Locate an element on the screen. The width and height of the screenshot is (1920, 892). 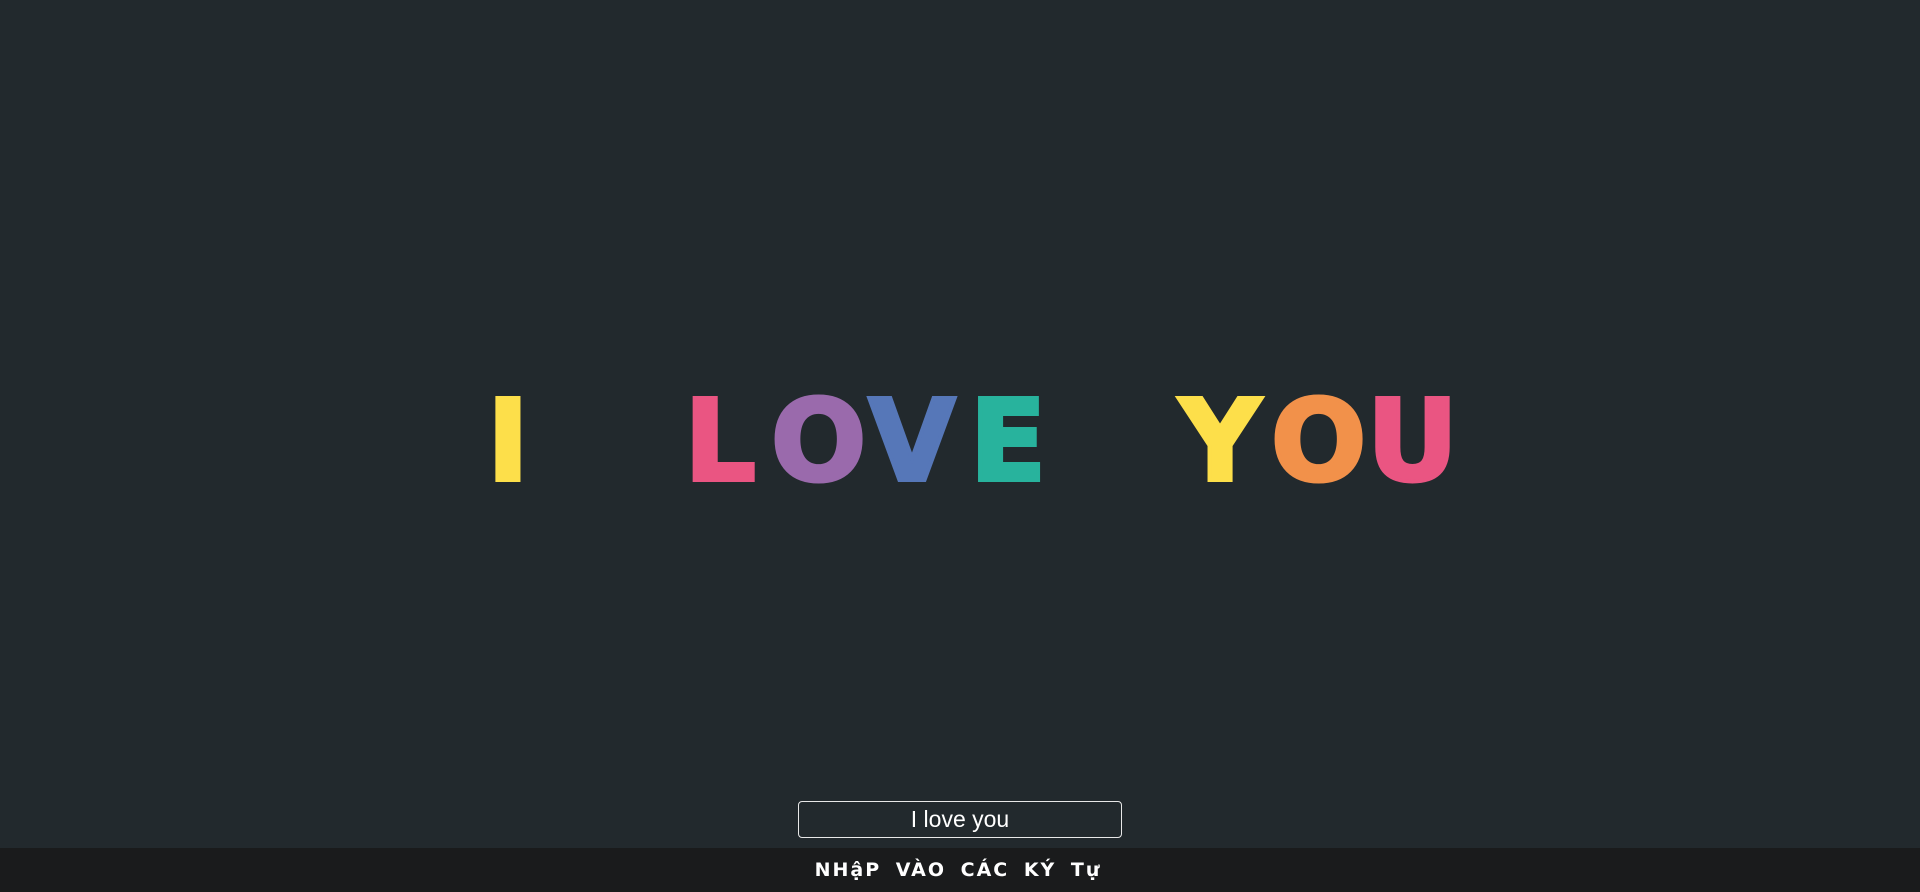
letter-i: I is located at coordinates (508, 442).